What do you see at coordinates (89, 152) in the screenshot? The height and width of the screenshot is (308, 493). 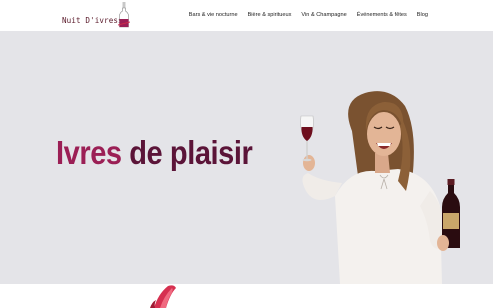 I see `hero-title-word1: Ivres` at bounding box center [89, 152].